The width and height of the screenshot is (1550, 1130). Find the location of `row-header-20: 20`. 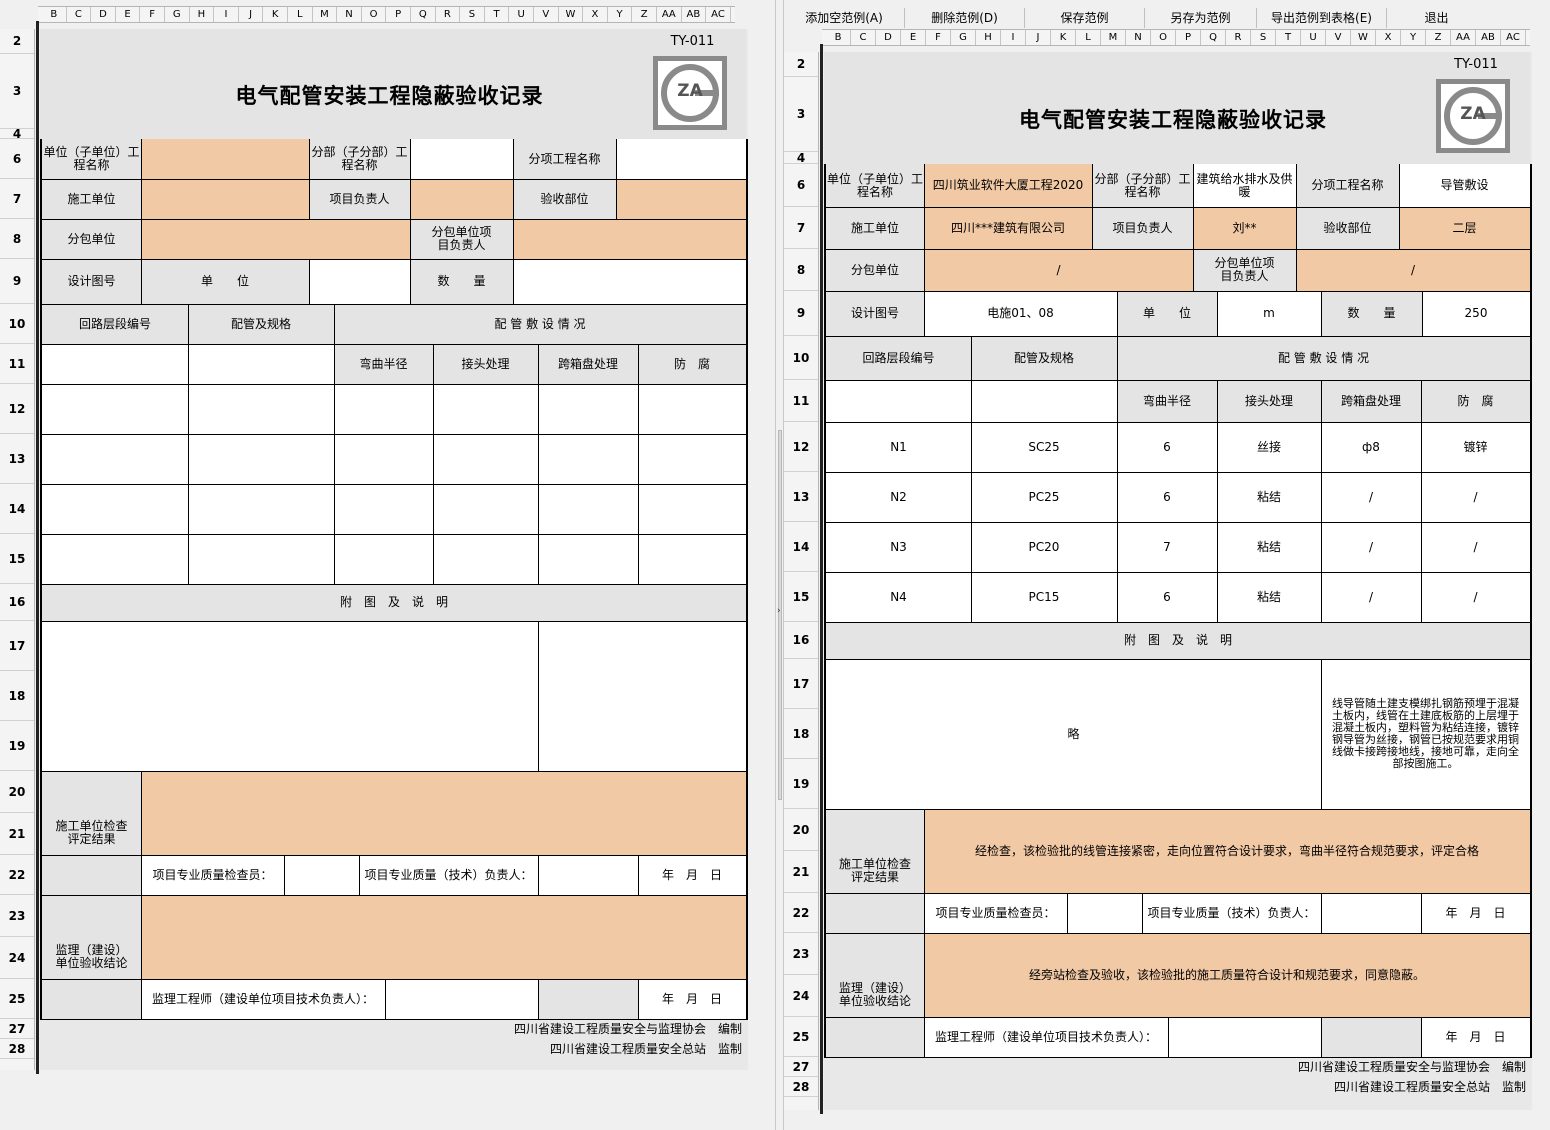

row-header-20: 20 is located at coordinates (801, 830).